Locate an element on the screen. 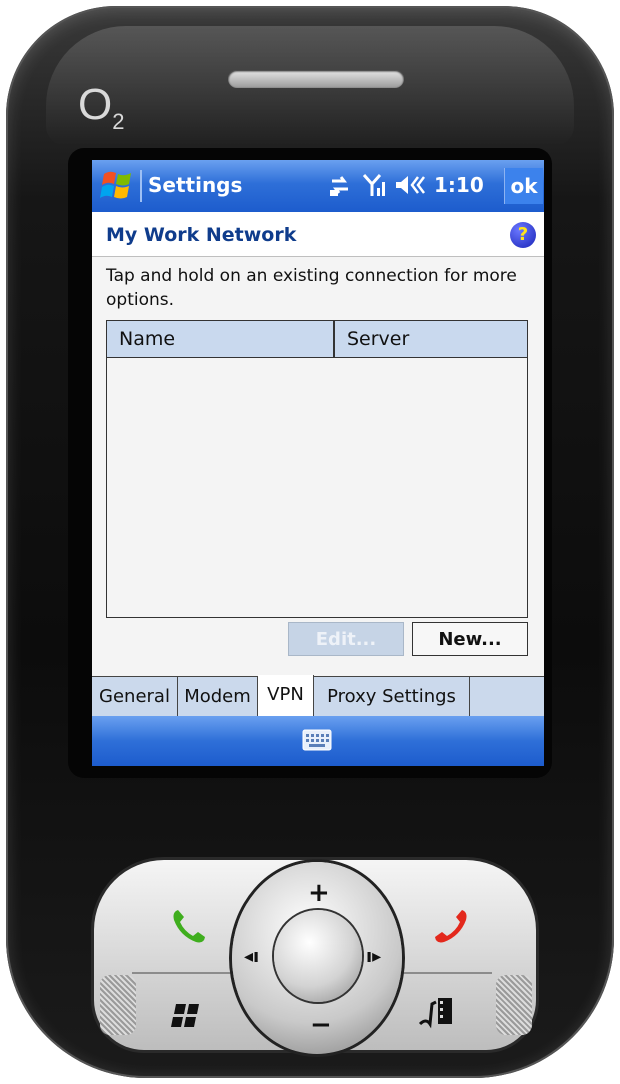  signal-icon is located at coordinates (375, 185).